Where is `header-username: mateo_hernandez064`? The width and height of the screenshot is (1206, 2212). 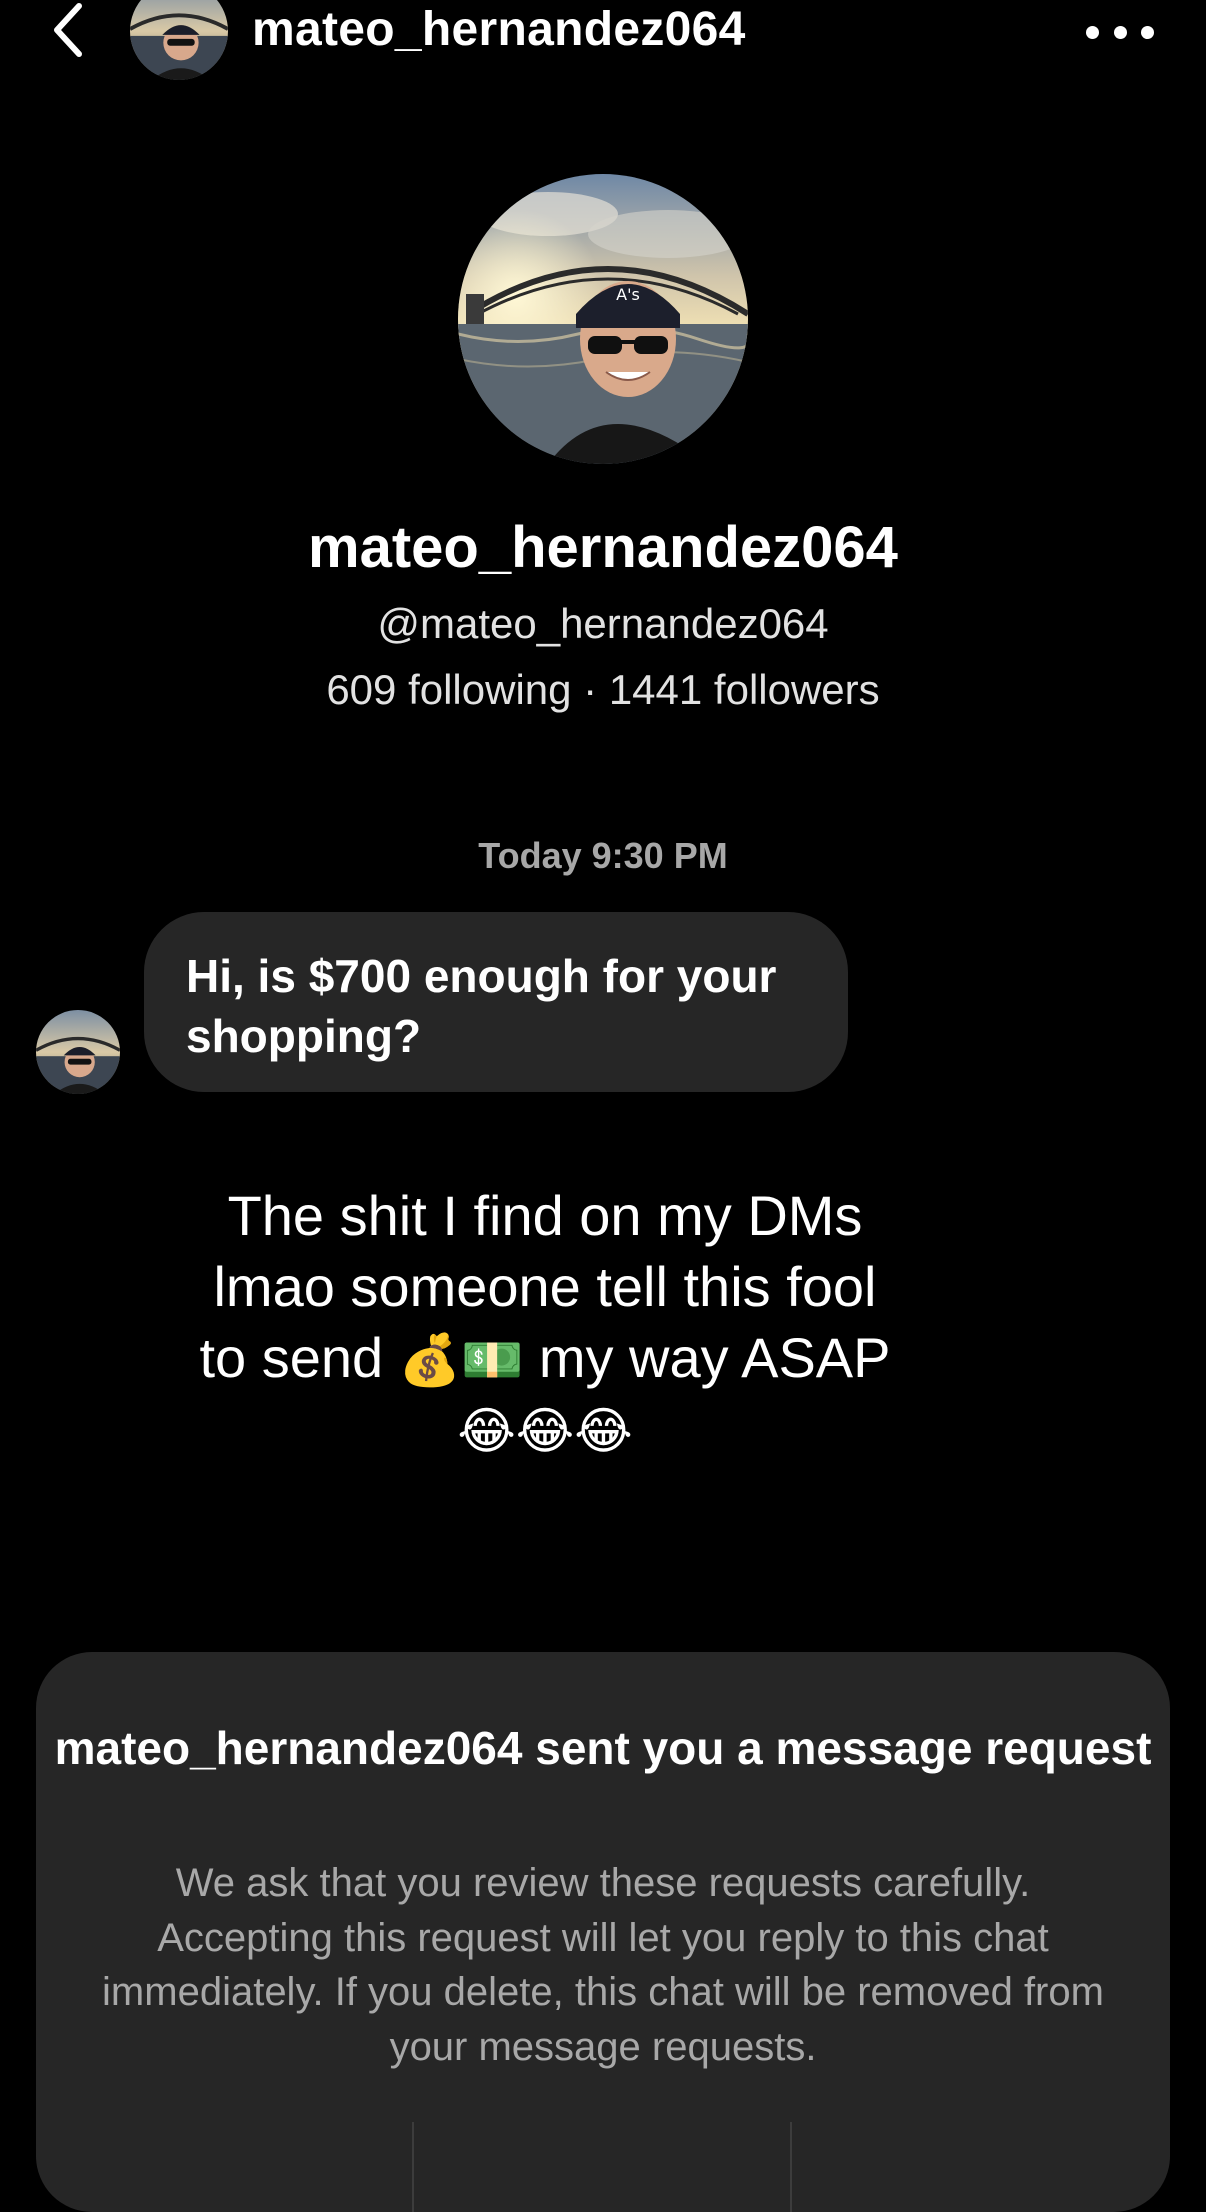 header-username: mateo_hernandez064 is located at coordinates (499, 30).